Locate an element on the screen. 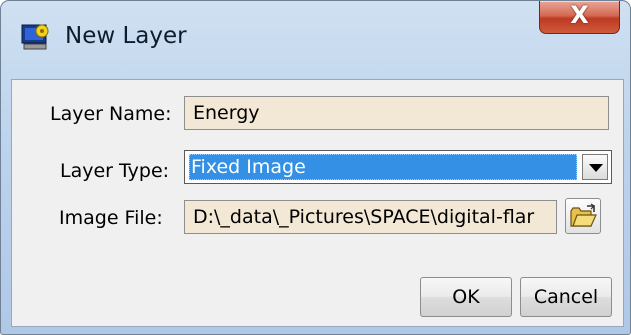 Image resolution: width=631 pixels, height=335 pixels. layer-name-field: Energy is located at coordinates (396, 113).